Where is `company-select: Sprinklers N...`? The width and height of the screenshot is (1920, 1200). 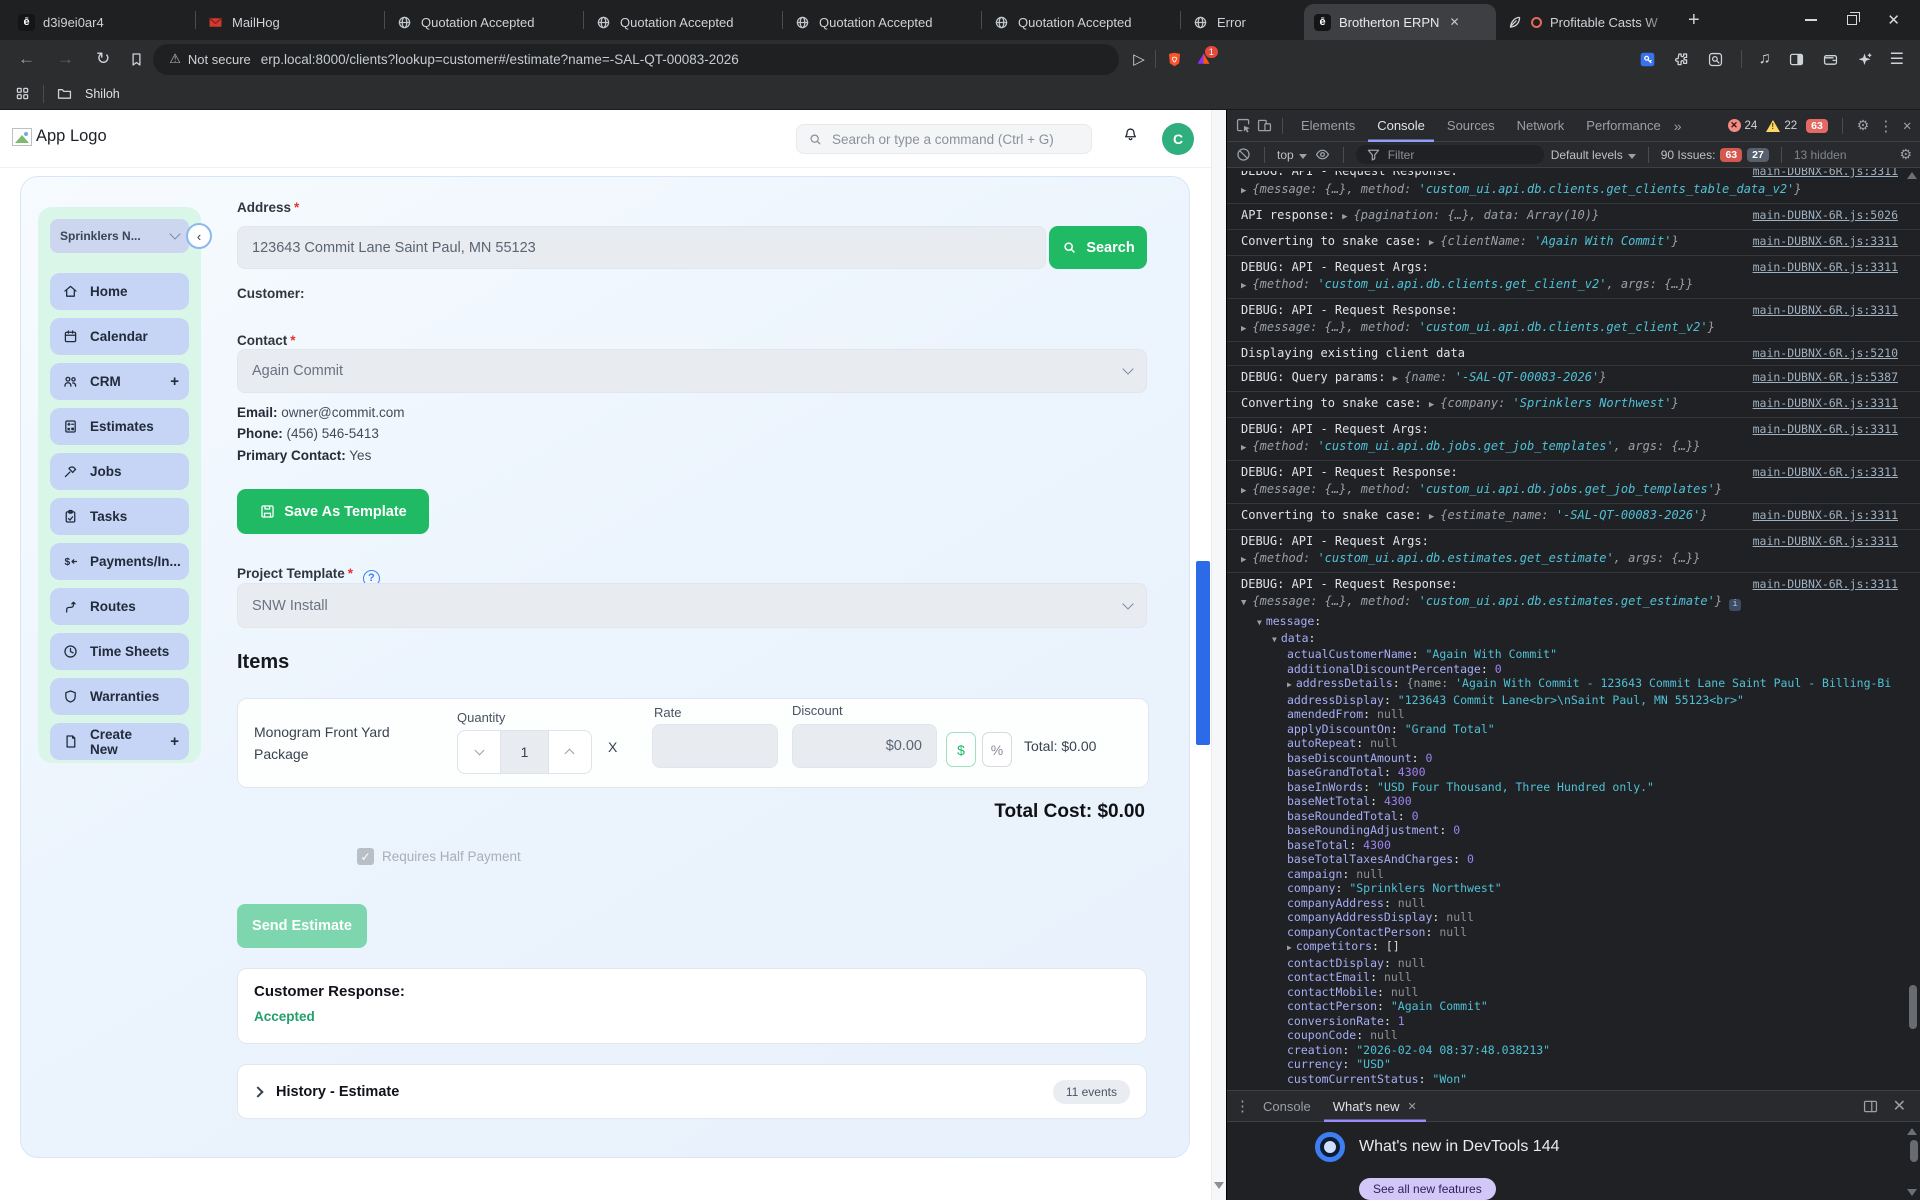 company-select: Sprinklers N... is located at coordinates (119, 236).